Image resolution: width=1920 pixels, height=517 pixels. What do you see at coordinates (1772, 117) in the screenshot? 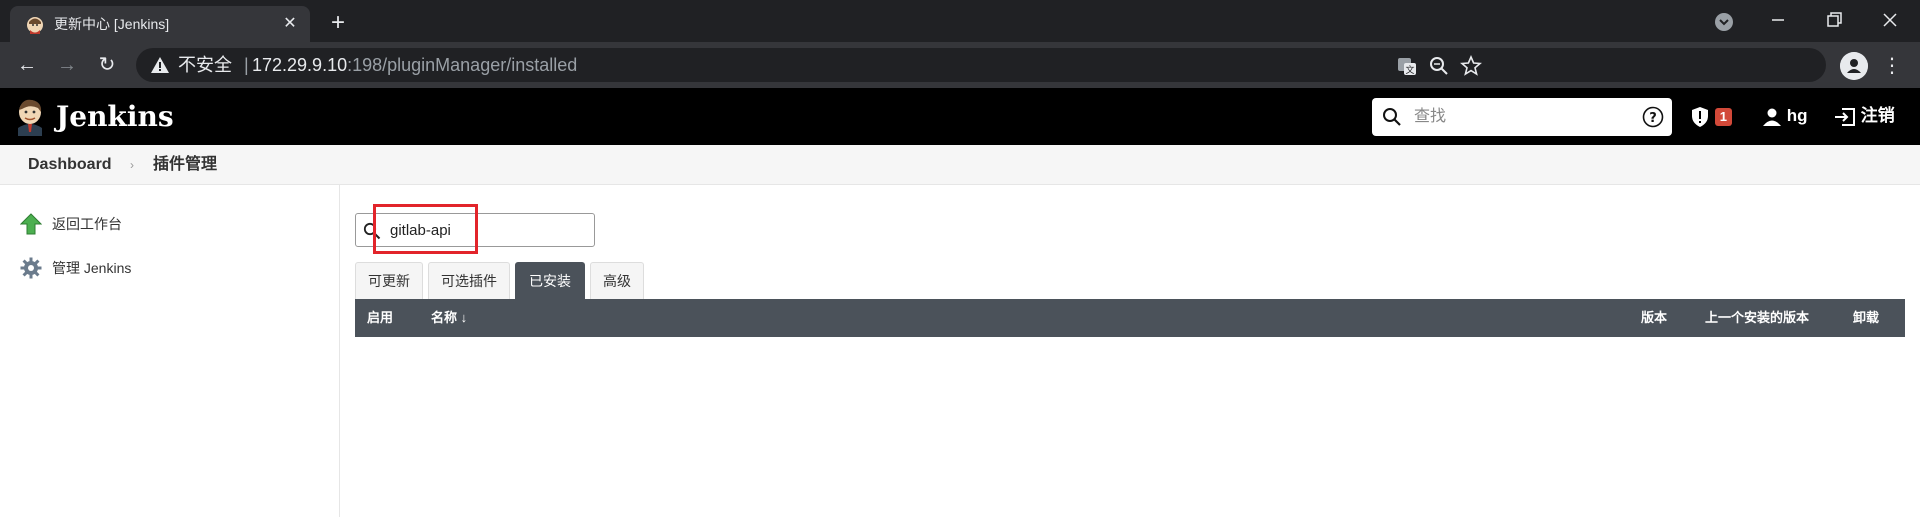
I see `user-icon` at bounding box center [1772, 117].